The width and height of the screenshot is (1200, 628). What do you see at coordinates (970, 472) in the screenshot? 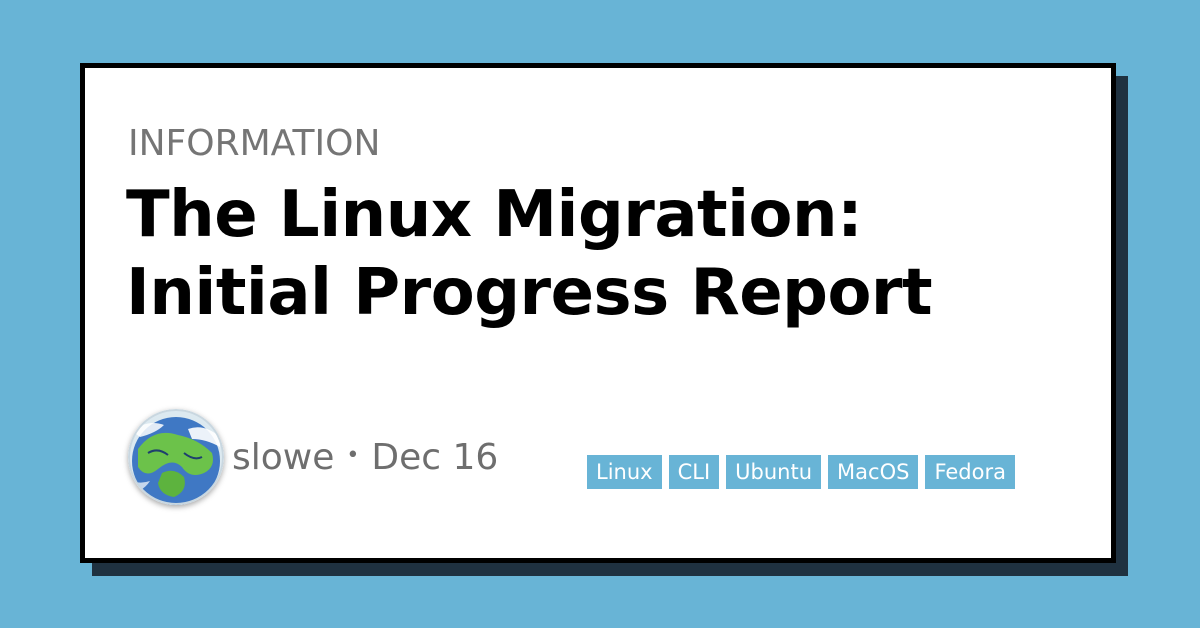
I see `tag-fedora: Fedora` at bounding box center [970, 472].